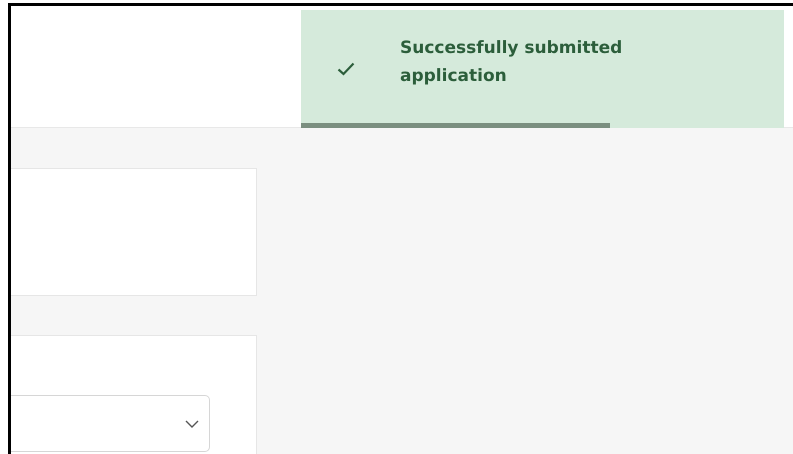  I want to click on dropdown-field, so click(110, 423).